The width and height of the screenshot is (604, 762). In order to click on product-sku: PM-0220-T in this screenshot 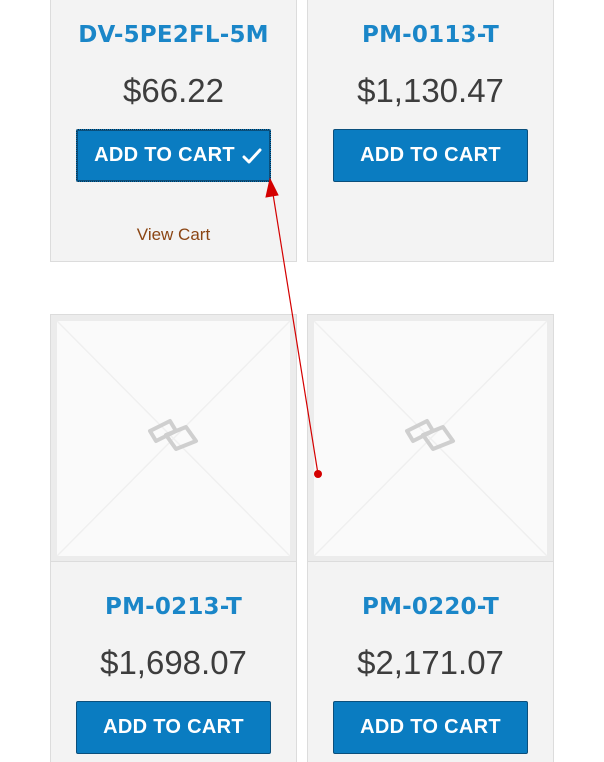, I will do `click(430, 607)`.